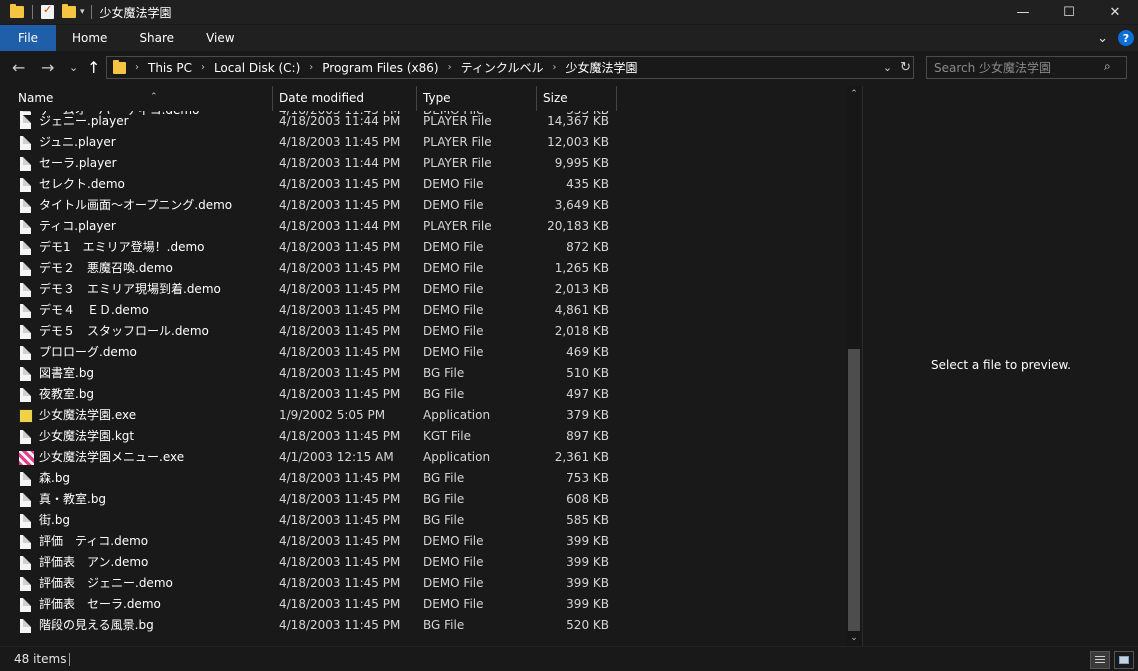 The height and width of the screenshot is (671, 1138). I want to click on file-type: BG File, so click(444, 394).